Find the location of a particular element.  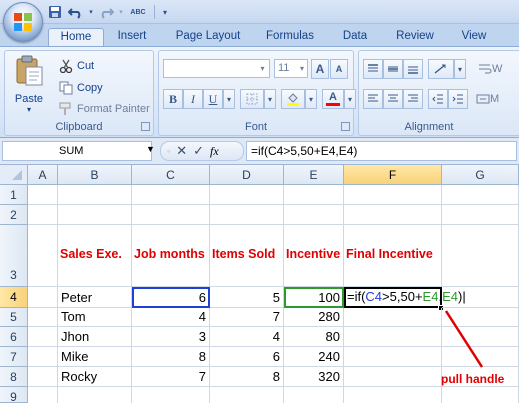

col-header-f: F is located at coordinates (393, 175).